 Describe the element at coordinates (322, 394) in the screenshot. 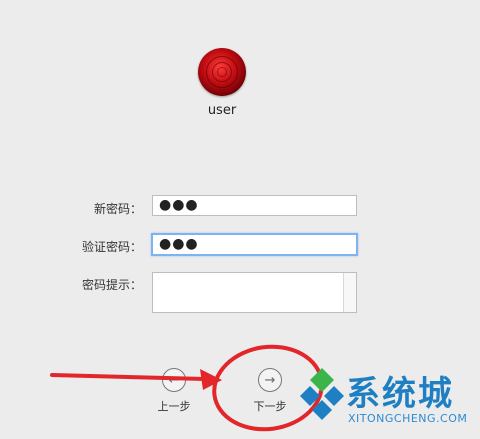

I see `diamond-logo-icon` at that location.